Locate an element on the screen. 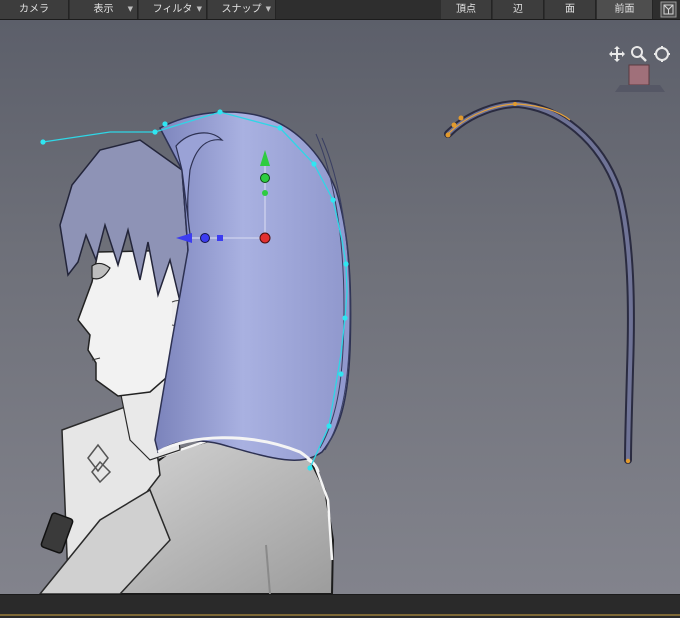  display-menu: 表示 ▼ is located at coordinates (104, 9).